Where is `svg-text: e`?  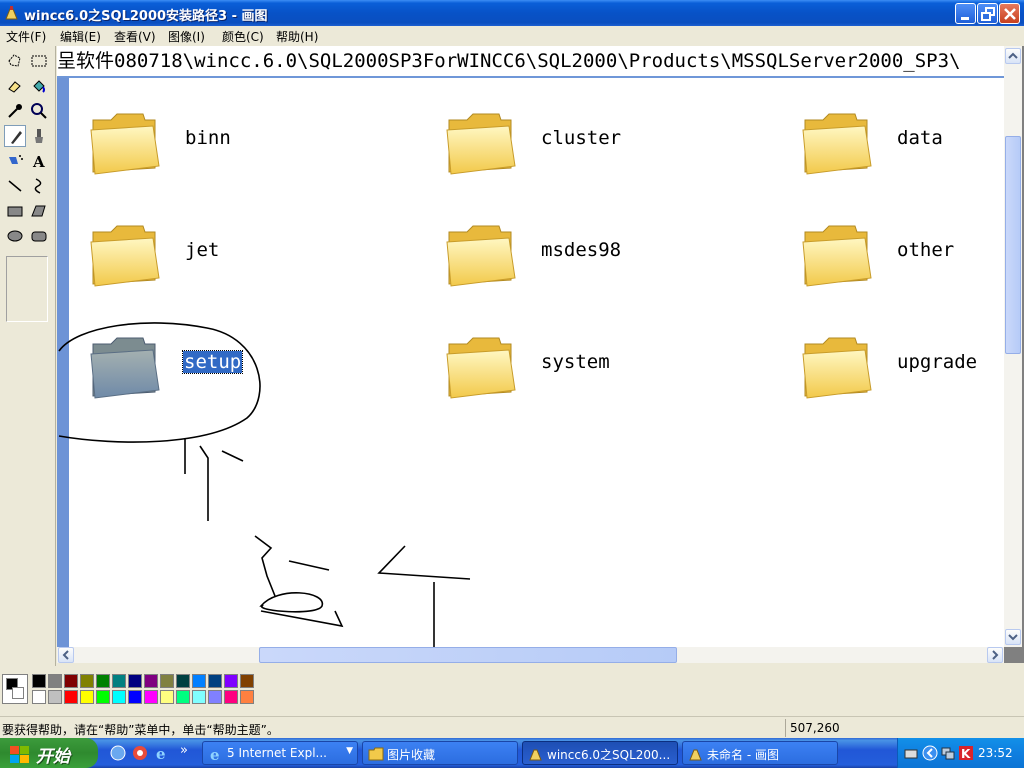
svg-text: e is located at coordinates (215, 754).